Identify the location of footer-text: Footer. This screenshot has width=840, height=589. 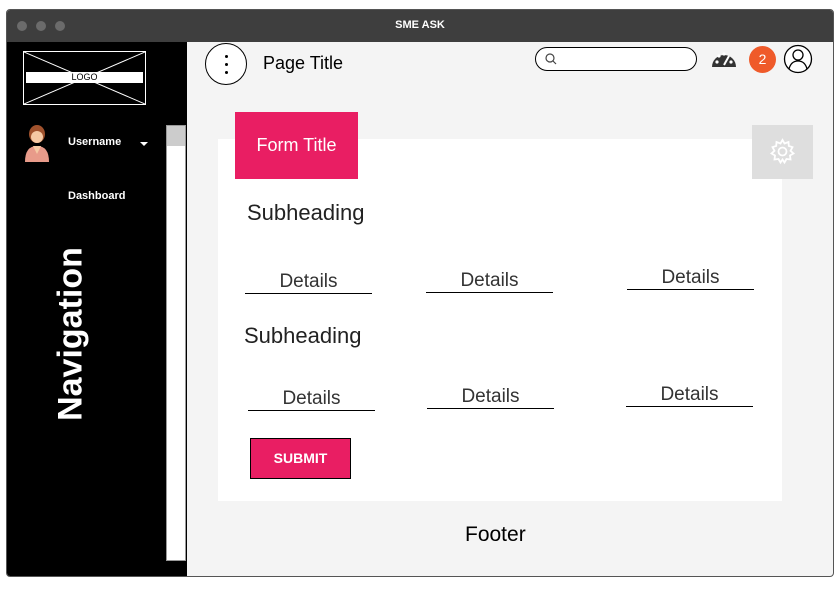
(495, 534).